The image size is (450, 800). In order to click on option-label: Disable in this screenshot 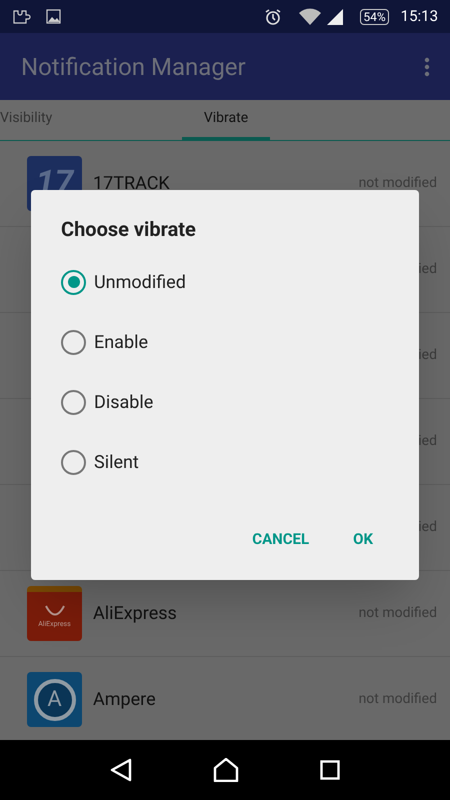, I will do `click(124, 402)`.